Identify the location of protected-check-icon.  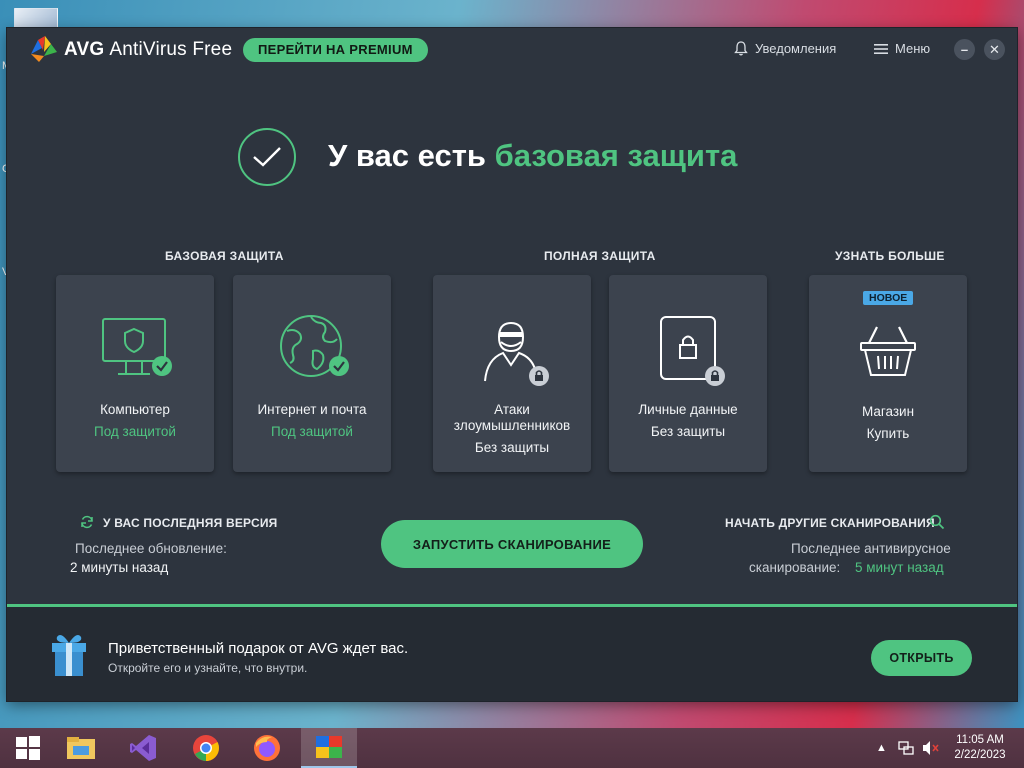
(267, 157).